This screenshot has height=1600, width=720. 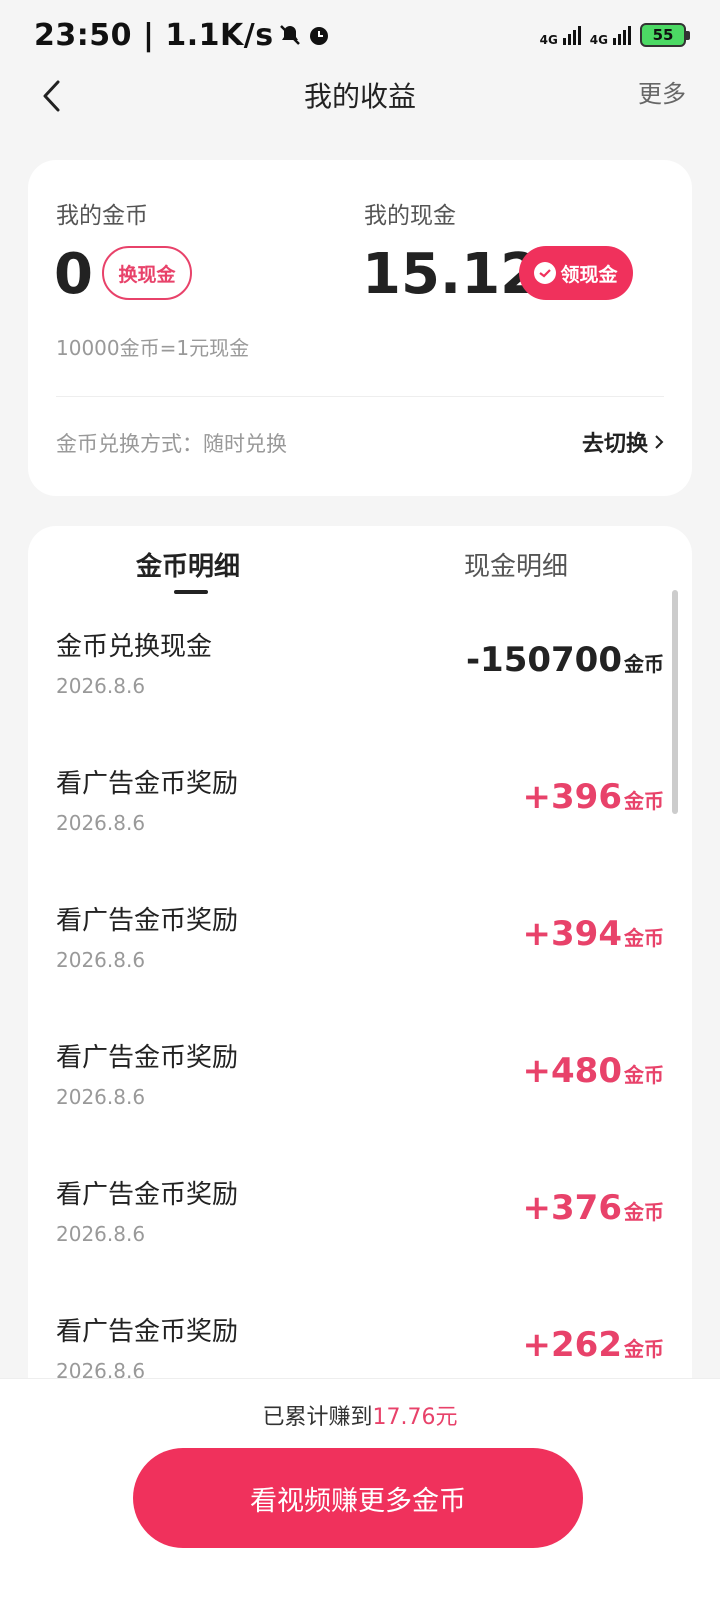 I want to click on alarm-icon, so click(x=318, y=36).